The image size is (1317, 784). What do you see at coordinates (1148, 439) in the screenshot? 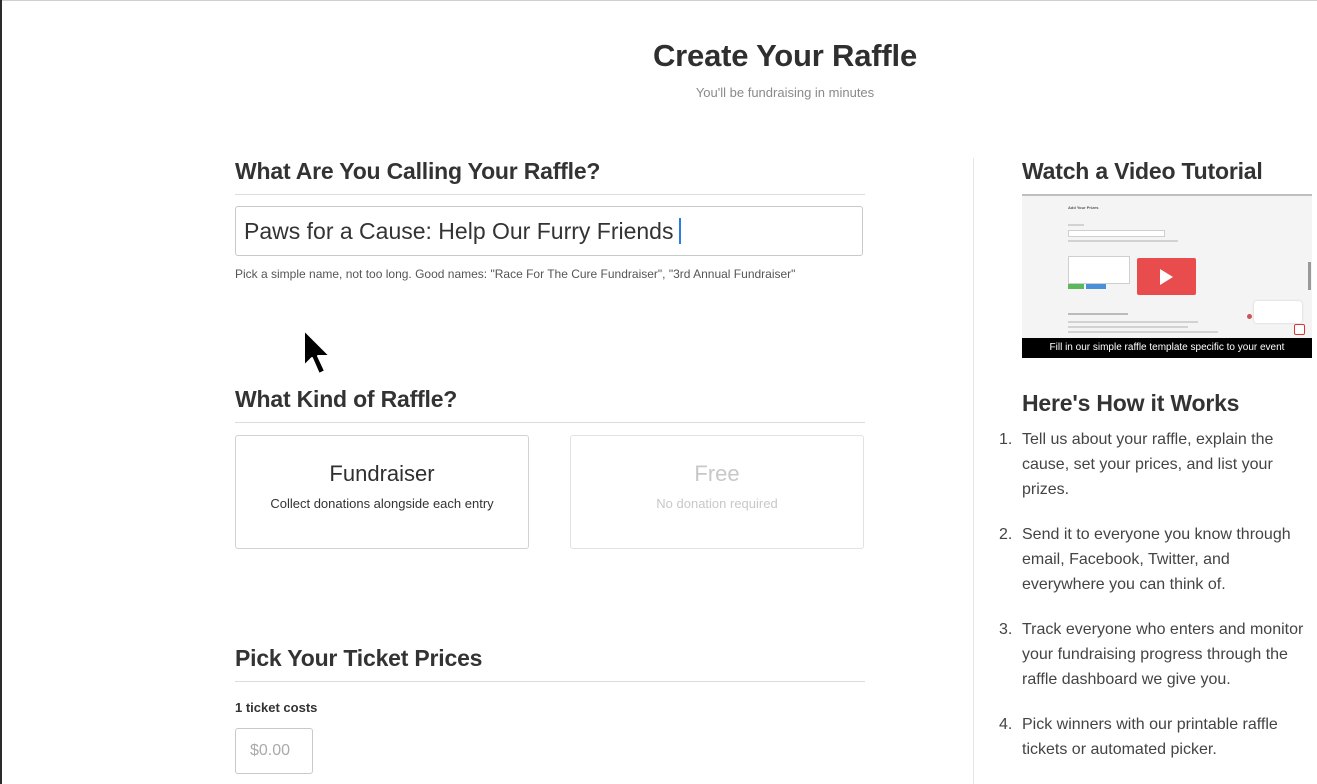
I see `step-text-line: Tell us about your raffle, explain the` at bounding box center [1148, 439].